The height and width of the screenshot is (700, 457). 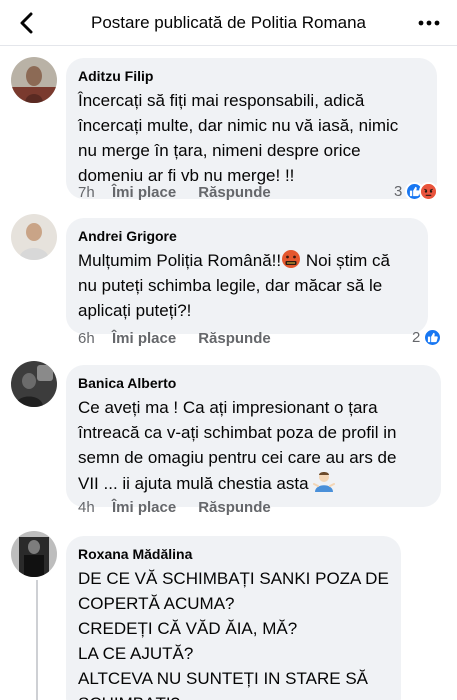 I want to click on reaction-count: 2, so click(x=416, y=337).